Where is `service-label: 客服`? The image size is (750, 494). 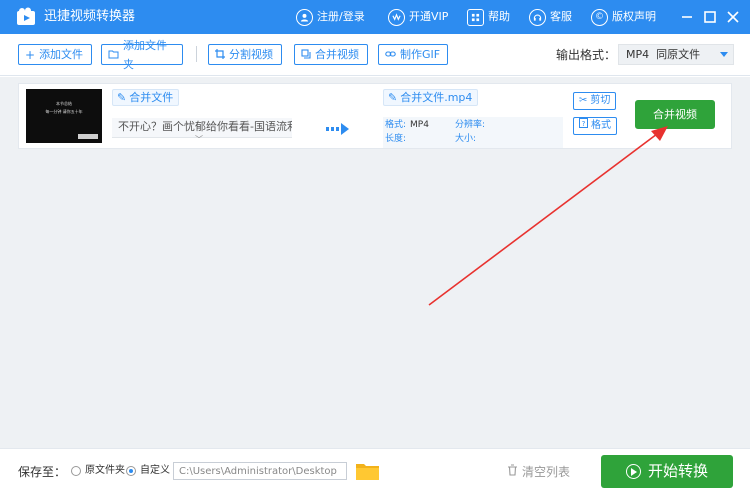
service-label: 客服 is located at coordinates (561, 16).